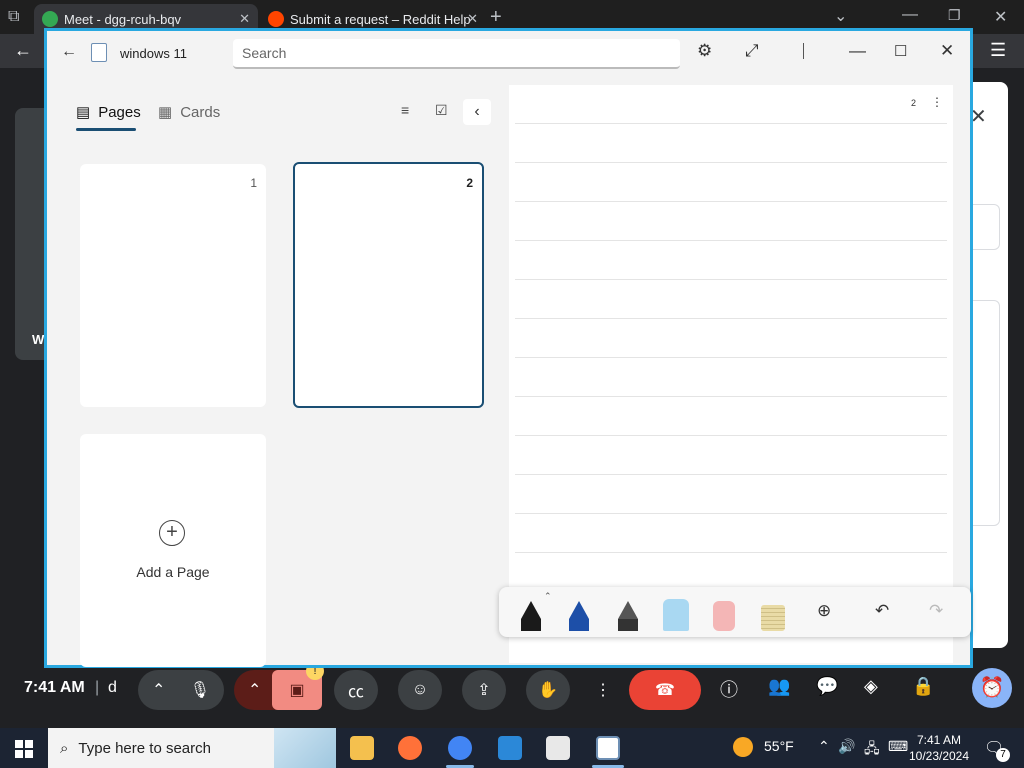 This screenshot has width=1024, height=768. What do you see at coordinates (872, 750) in the screenshot?
I see `network-icon: 🖧` at bounding box center [872, 750].